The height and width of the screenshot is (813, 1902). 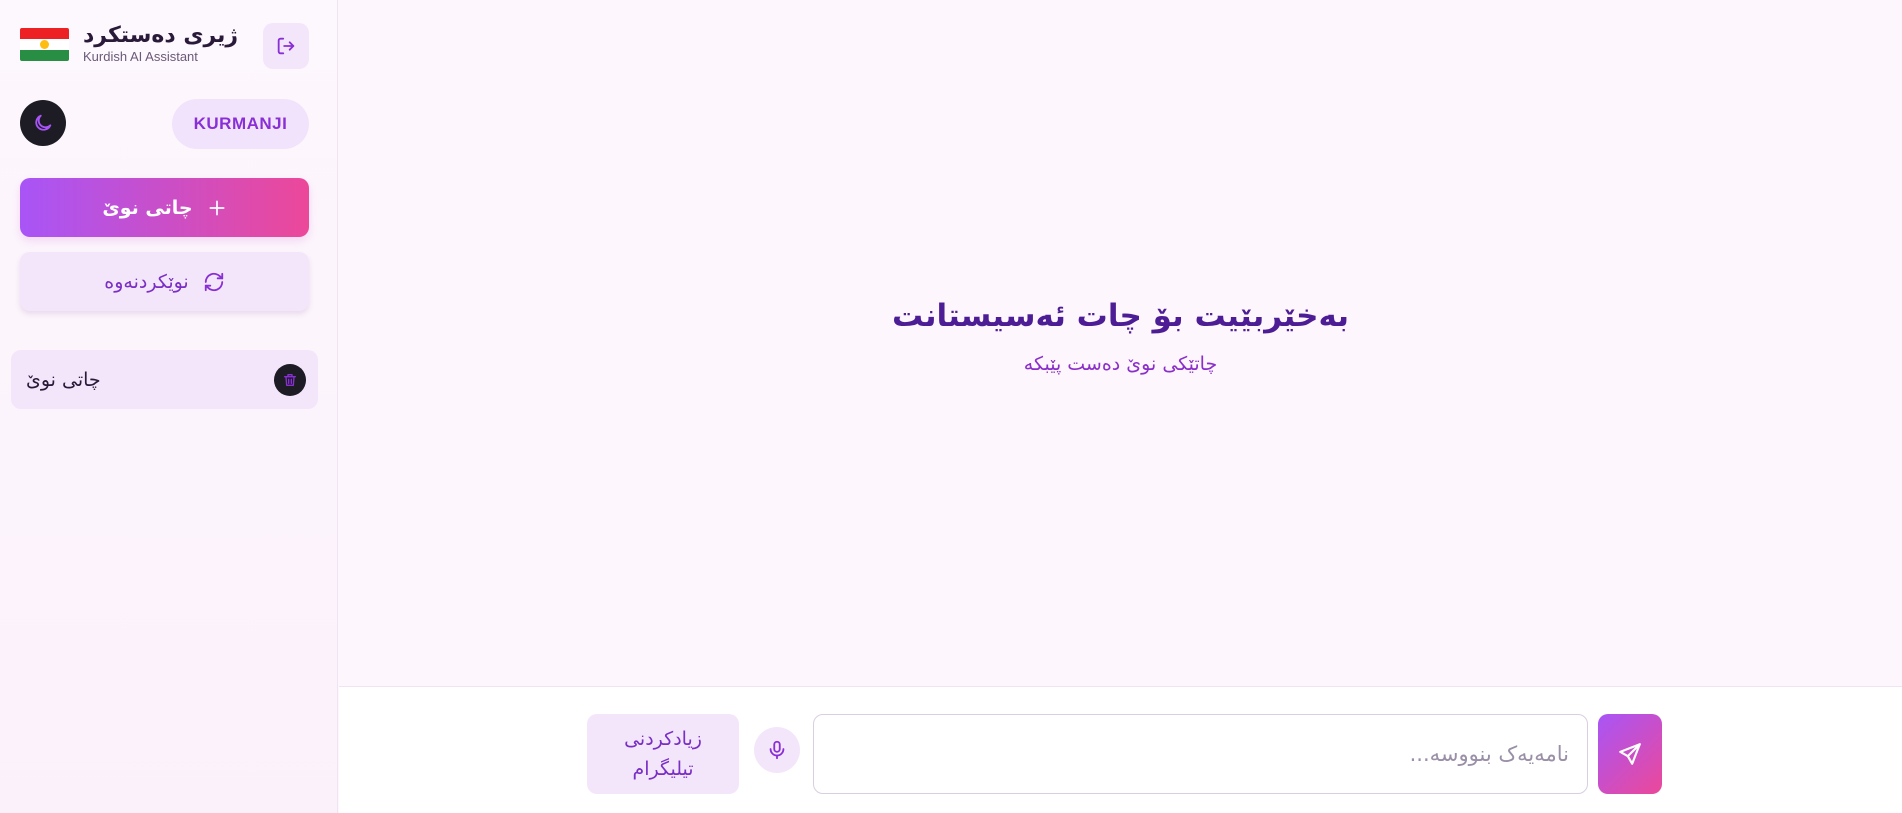 I want to click on refresh-button: نوێکردنەوە, so click(x=164, y=281).